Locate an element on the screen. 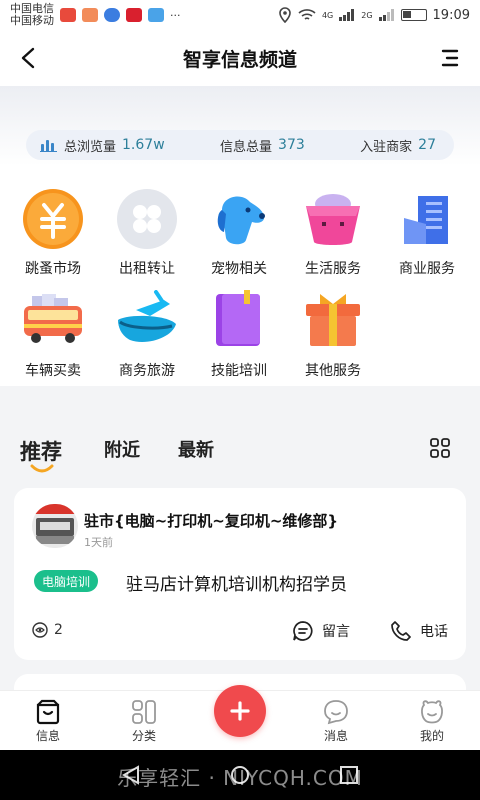  more-notifications: ··· is located at coordinates (175, 15).